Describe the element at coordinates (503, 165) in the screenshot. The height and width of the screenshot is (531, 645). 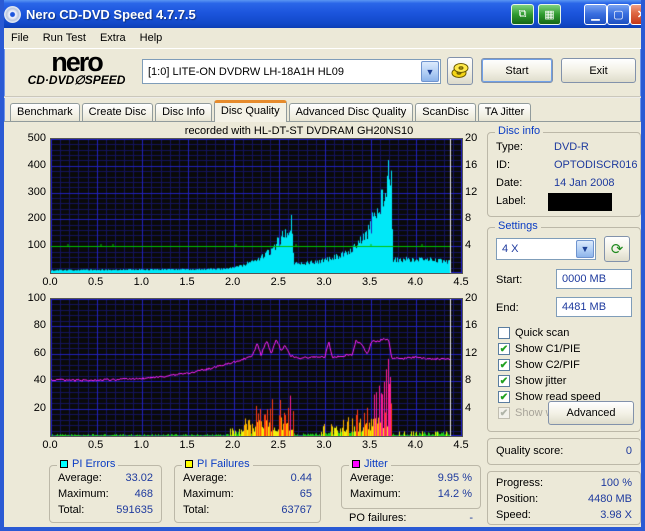
I see `disc-id-label: ID:` at that location.